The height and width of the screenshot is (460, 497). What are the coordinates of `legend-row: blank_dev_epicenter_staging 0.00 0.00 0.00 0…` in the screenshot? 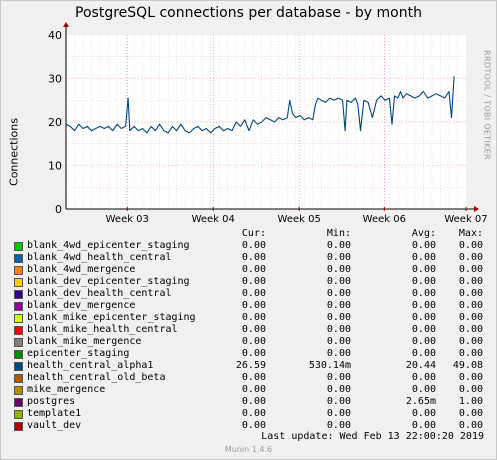 It's located at (248, 282).